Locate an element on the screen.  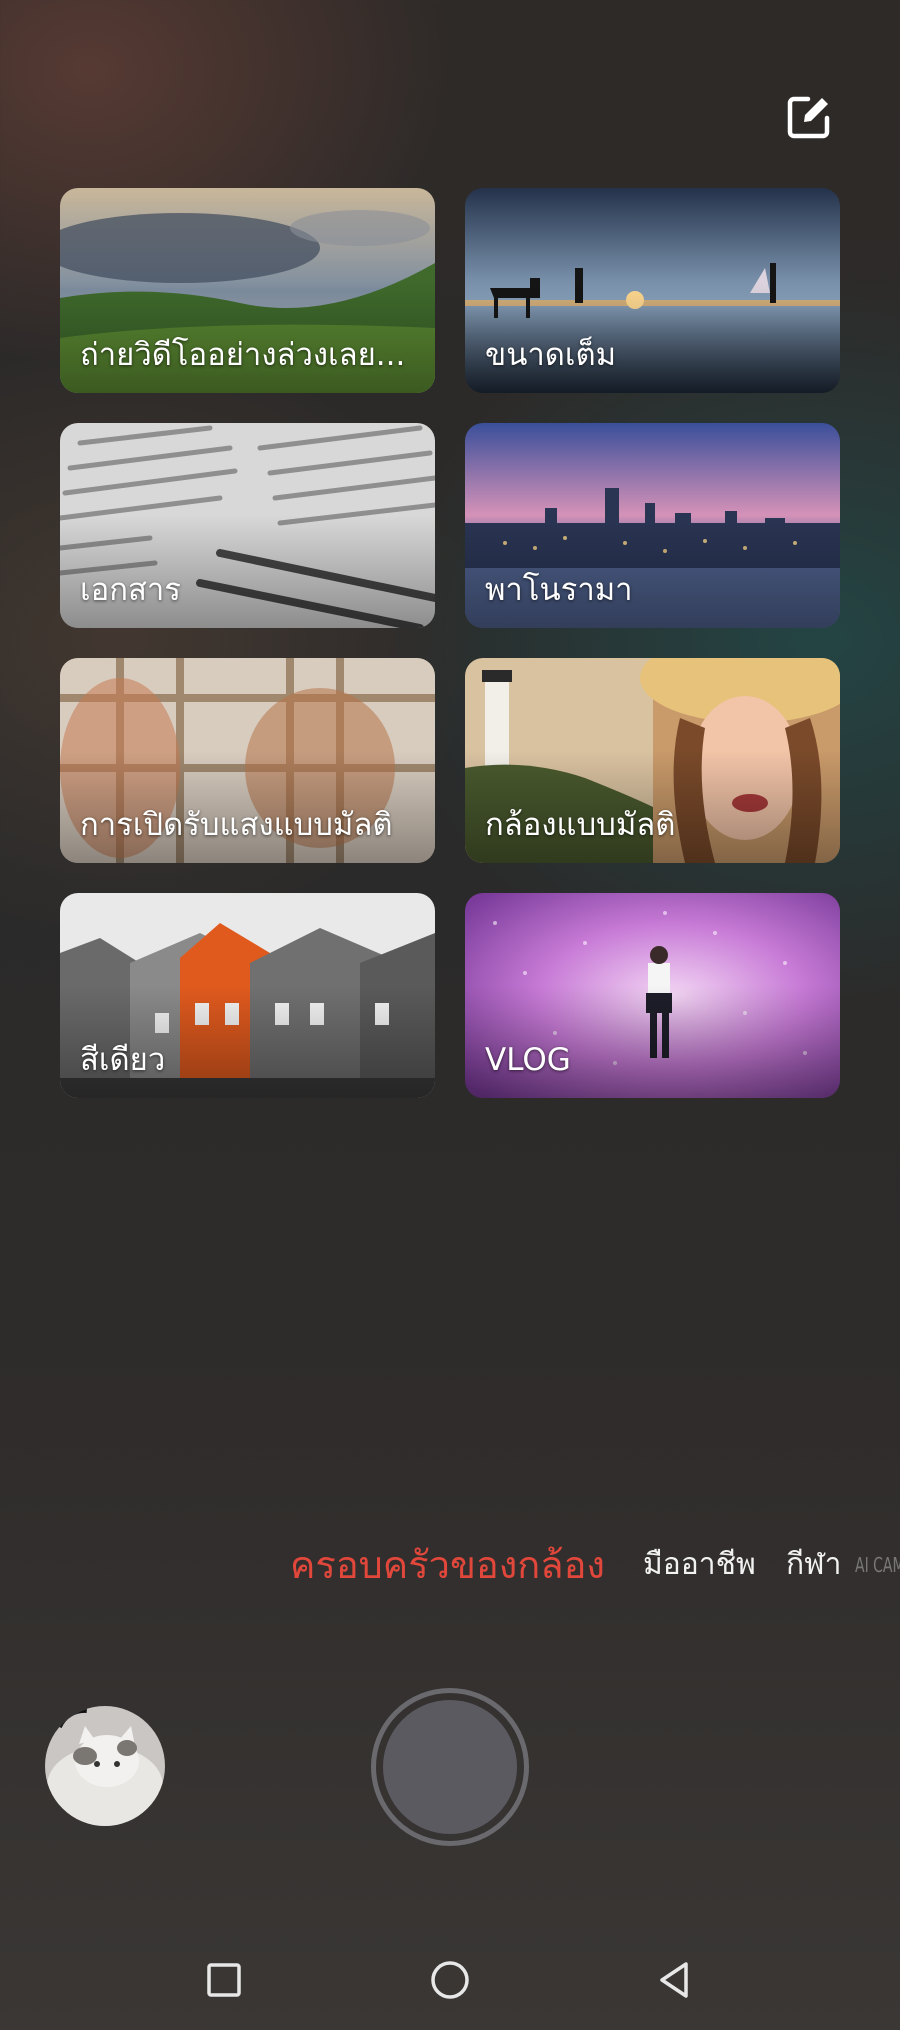
mode-card-multi-exposure: การเปิดรับแสงแบบมัลติ is located at coordinates (247, 760).